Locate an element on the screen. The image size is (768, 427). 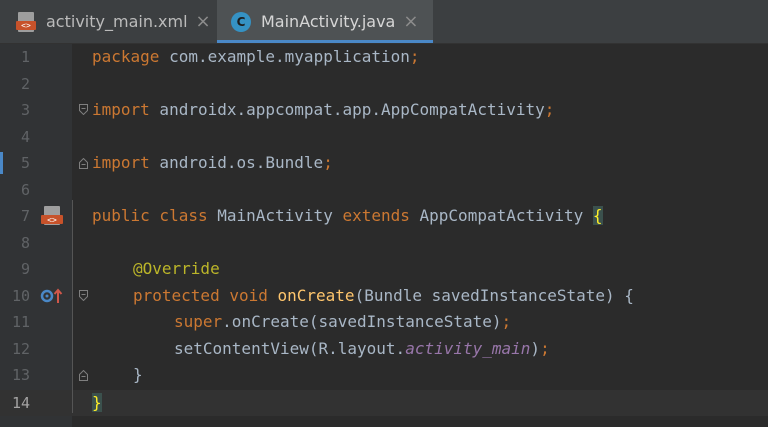
gutter-divider is located at coordinates (72, 306).